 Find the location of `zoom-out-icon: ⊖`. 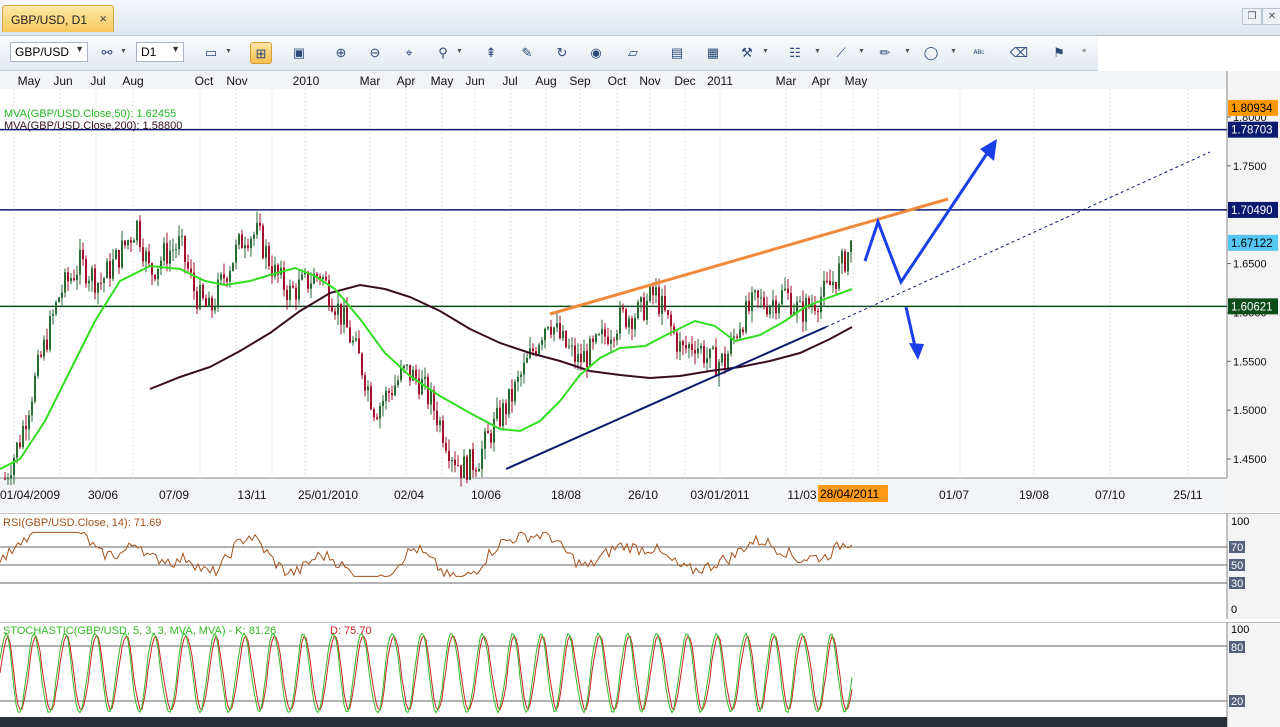

zoom-out-icon: ⊖ is located at coordinates (375, 53).